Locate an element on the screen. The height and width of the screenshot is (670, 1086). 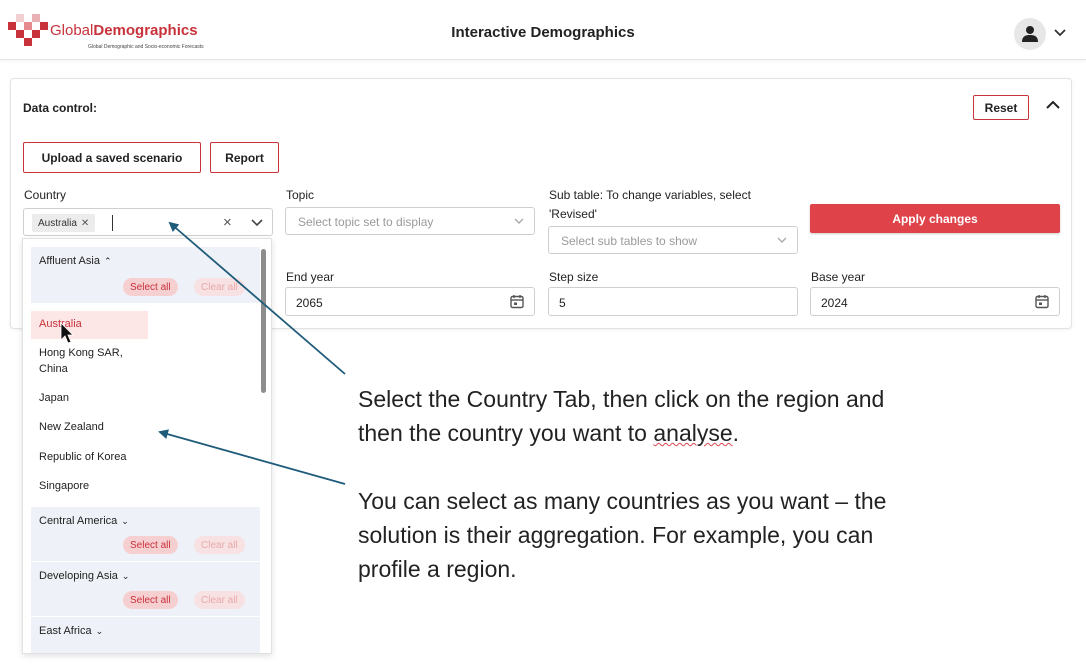
mouse-cursor-icon is located at coordinates (67, 333).